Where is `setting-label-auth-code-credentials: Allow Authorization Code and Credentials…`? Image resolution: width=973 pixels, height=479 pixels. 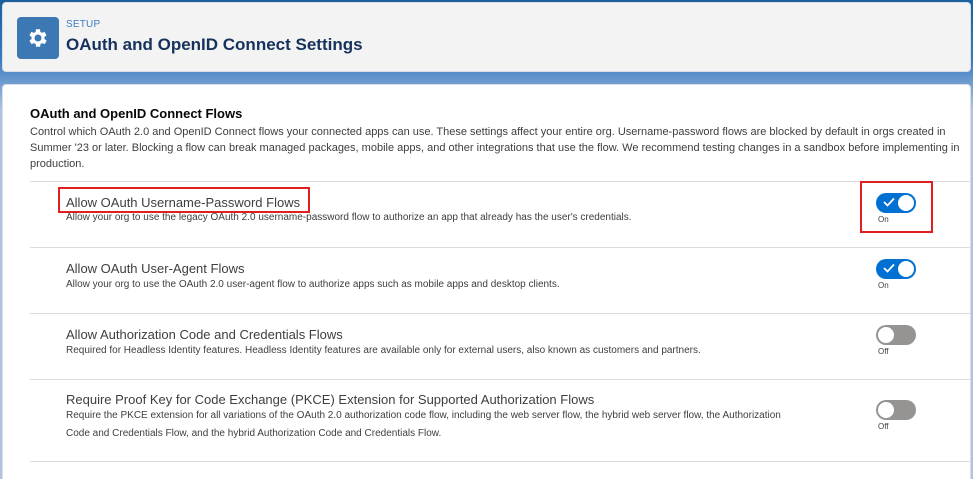
setting-label-auth-code-credentials: Allow Authorization Code and Credentials… is located at coordinates (204, 334).